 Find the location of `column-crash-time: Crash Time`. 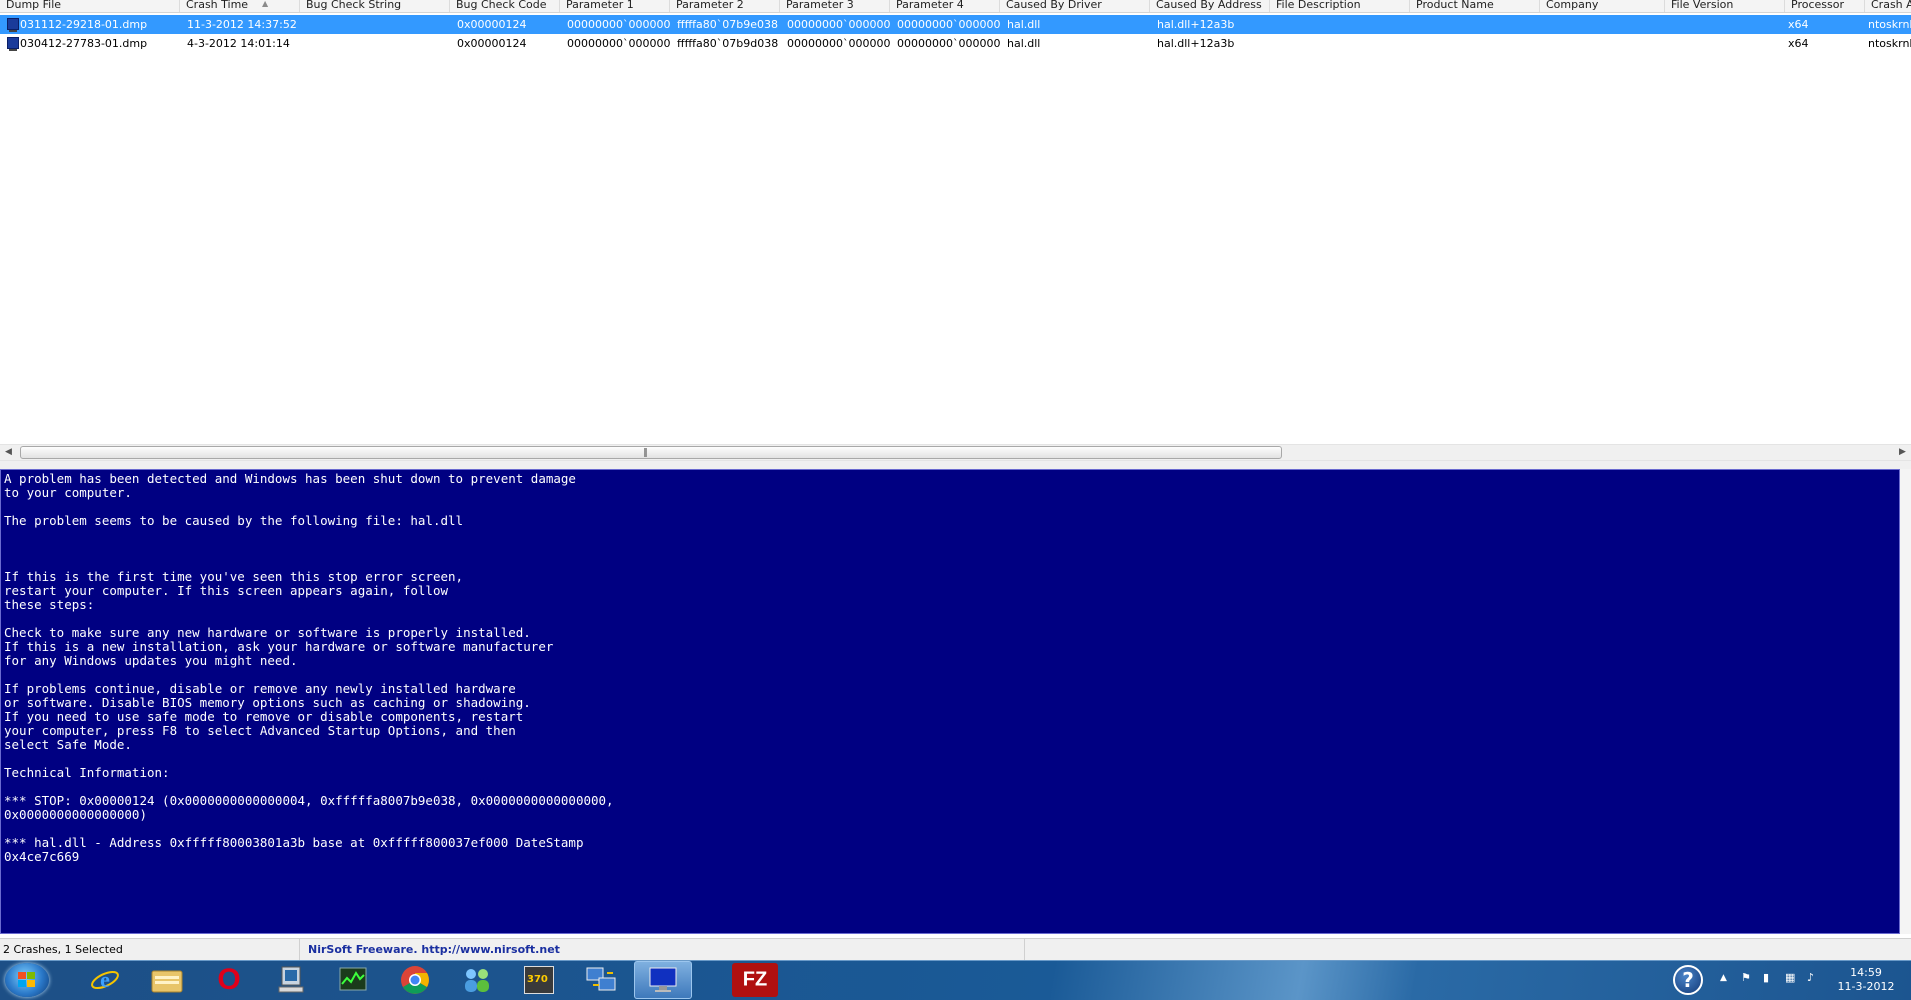

column-crash-time: Crash Time is located at coordinates (240, 6).